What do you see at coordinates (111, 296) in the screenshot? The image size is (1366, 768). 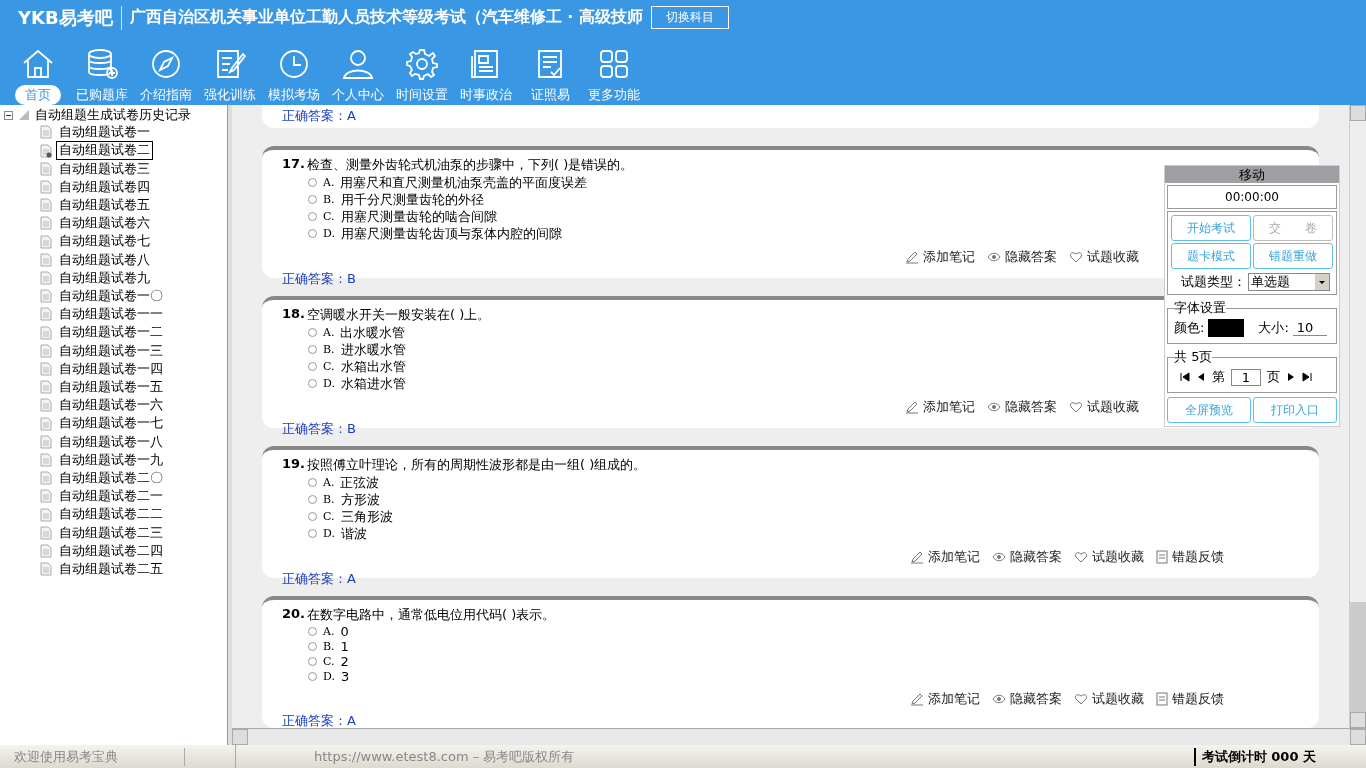 I see `tree-item: 自动组题试卷一〇` at bounding box center [111, 296].